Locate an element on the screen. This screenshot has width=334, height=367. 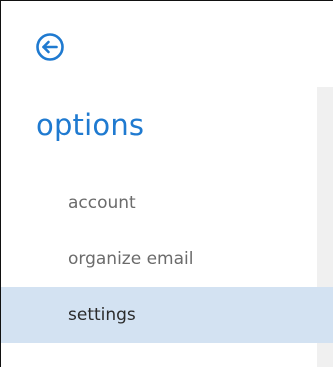
back-arrow-circle-icon is located at coordinates (50, 47).